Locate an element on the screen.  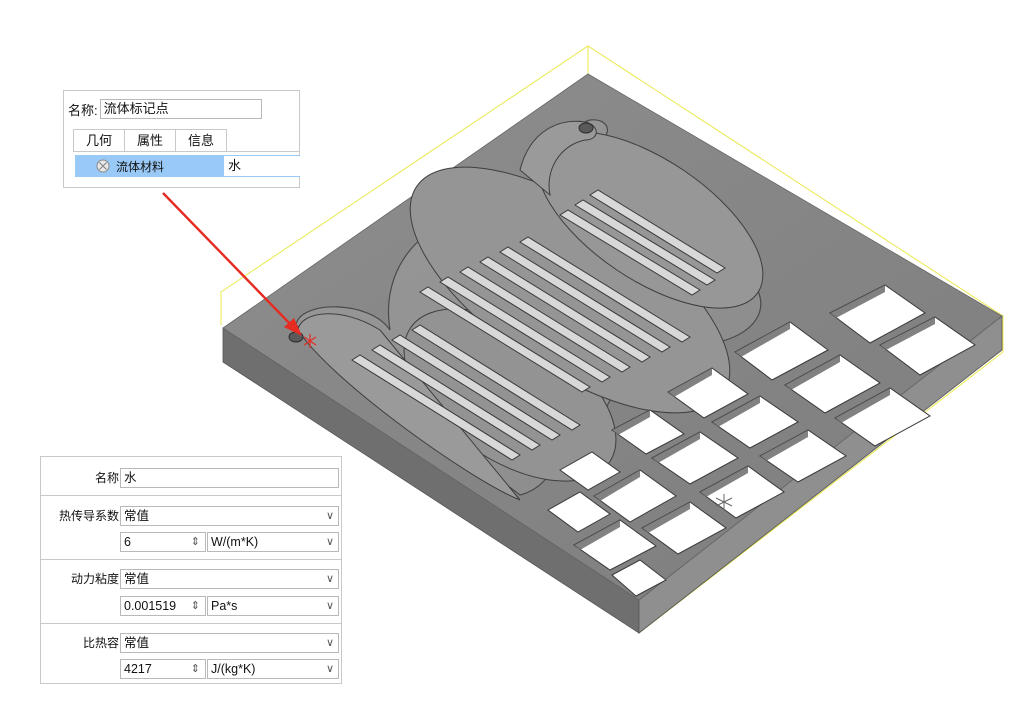
tab-divider is located at coordinates (186, 151).